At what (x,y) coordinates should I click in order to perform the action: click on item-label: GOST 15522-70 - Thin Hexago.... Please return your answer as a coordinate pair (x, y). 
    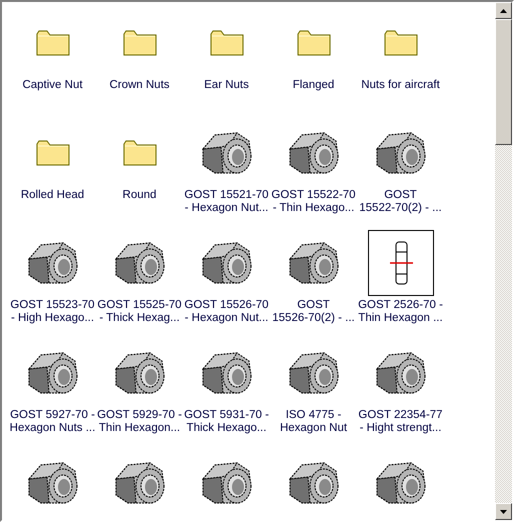
    Looking at the image, I should click on (313, 202).